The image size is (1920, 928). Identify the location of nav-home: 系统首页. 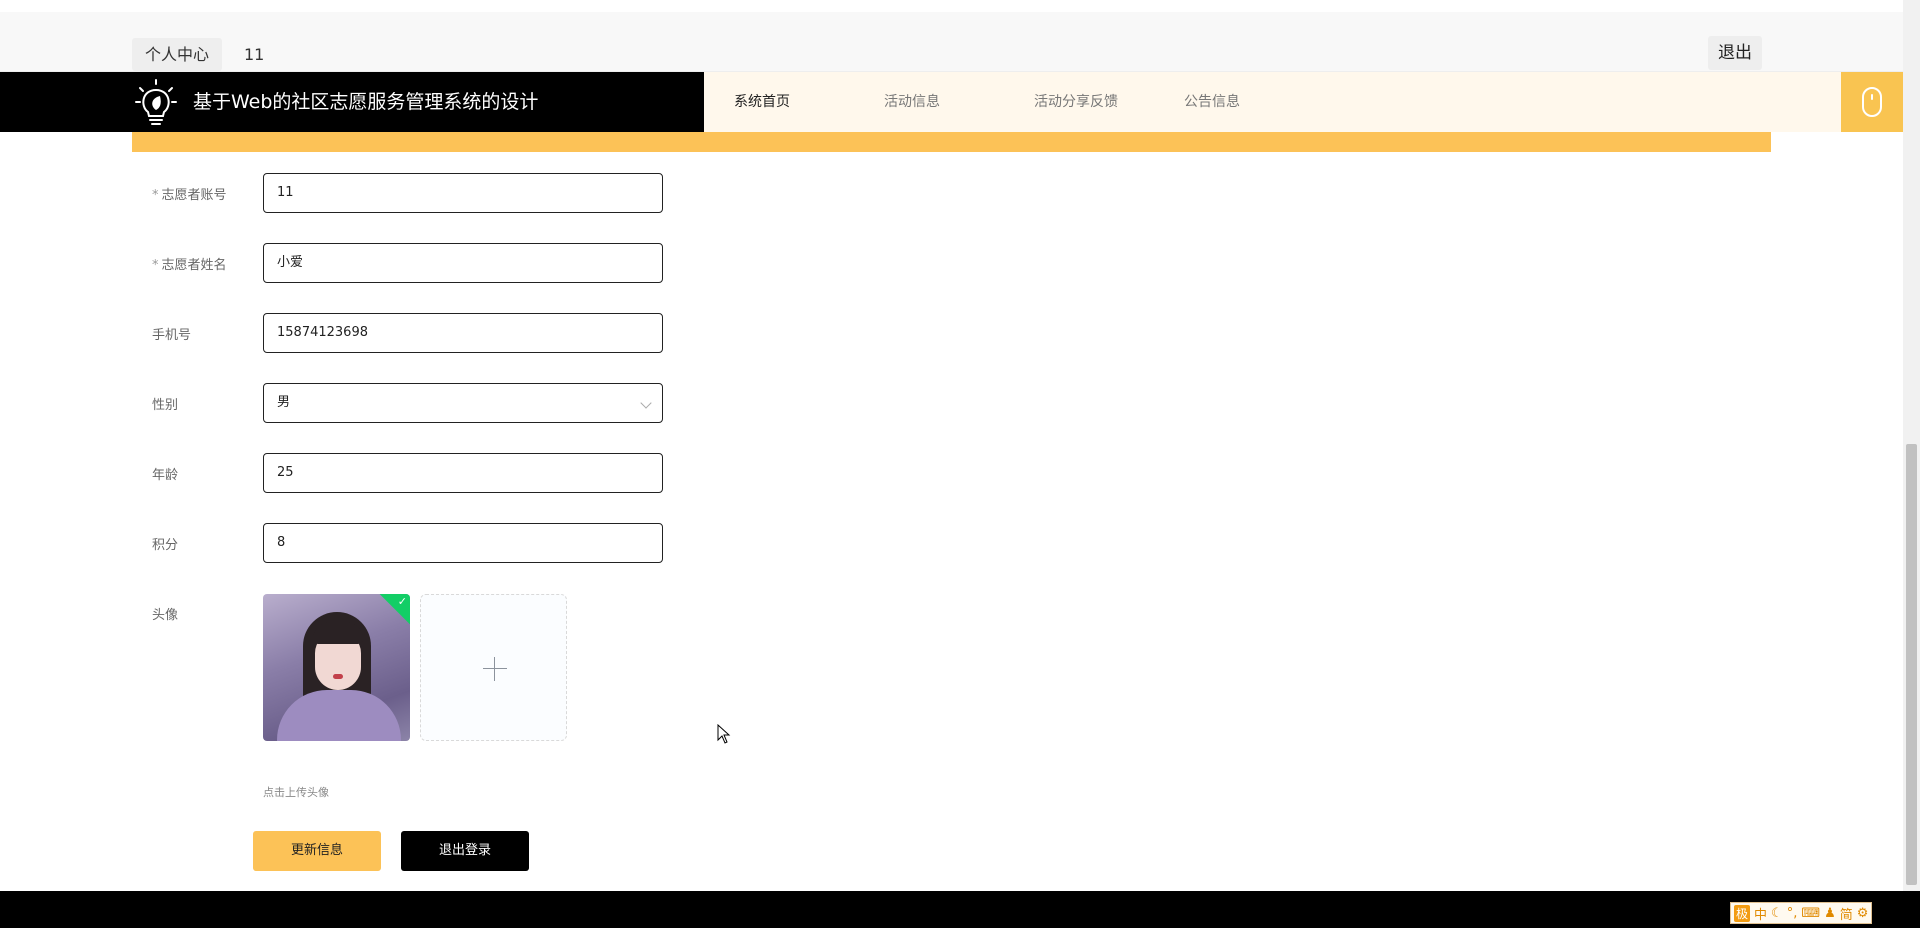
(762, 102).